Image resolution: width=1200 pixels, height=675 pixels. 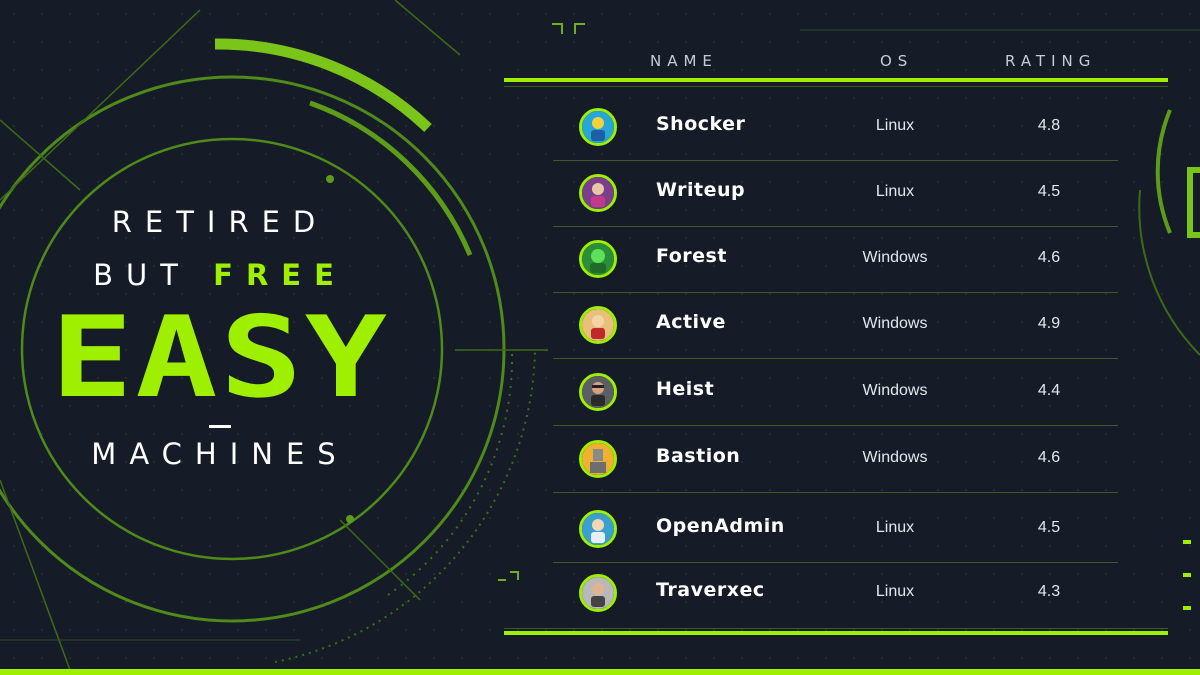 I want to click on machine-name: Writeup, so click(x=700, y=190).